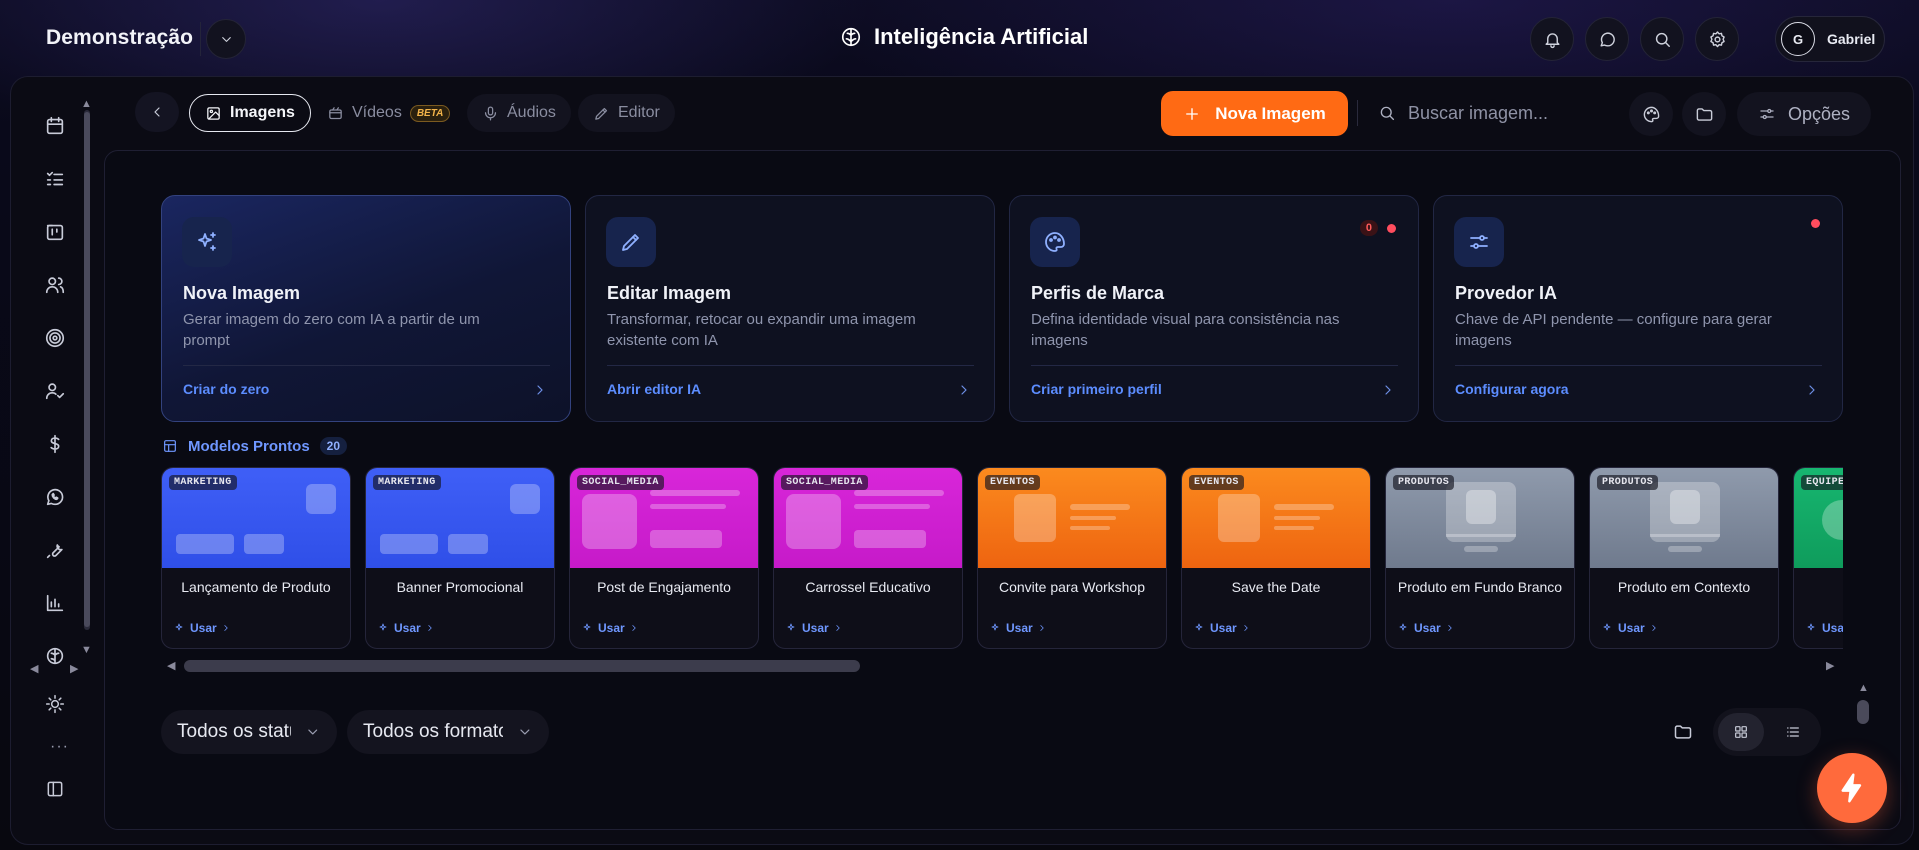 The width and height of the screenshot is (1919, 850). I want to click on card-link: Criar primeiro perfil, so click(1096, 389).